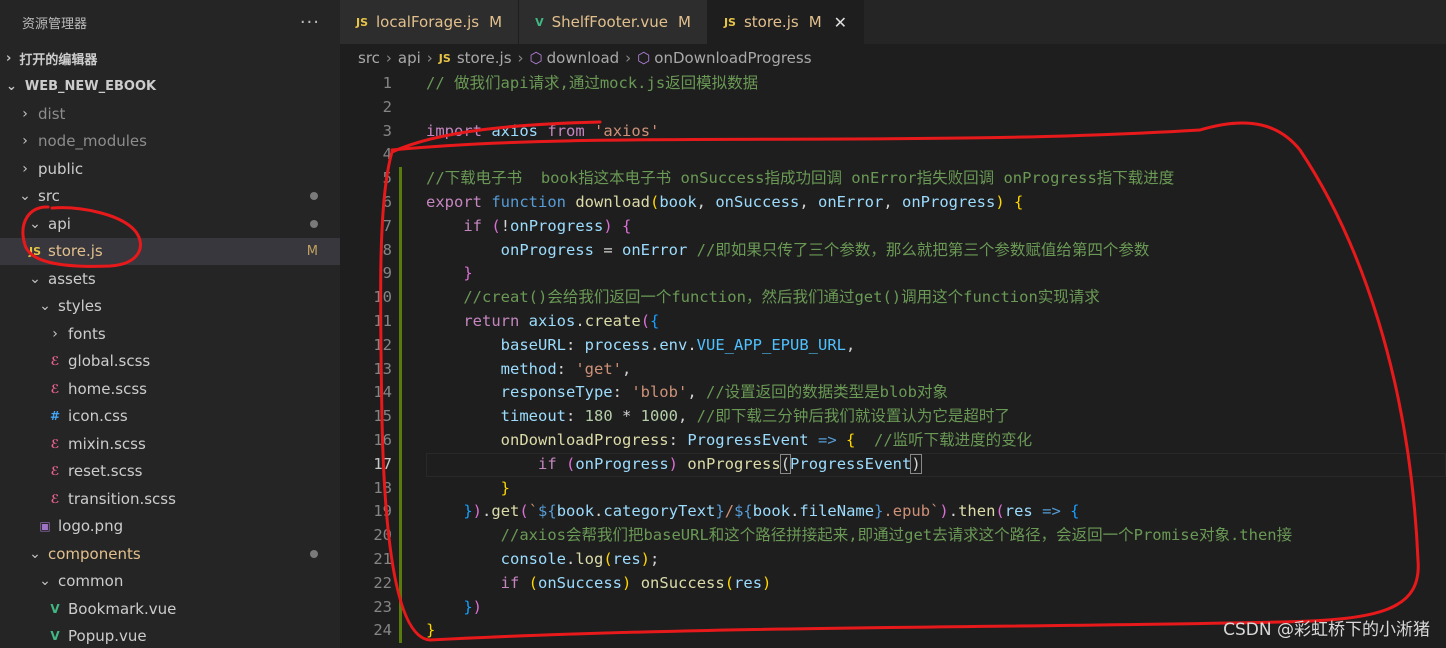 Image resolution: width=1446 pixels, height=648 pixels. Describe the element at coordinates (468, 489) in the screenshot. I see `code-text: }` at that location.